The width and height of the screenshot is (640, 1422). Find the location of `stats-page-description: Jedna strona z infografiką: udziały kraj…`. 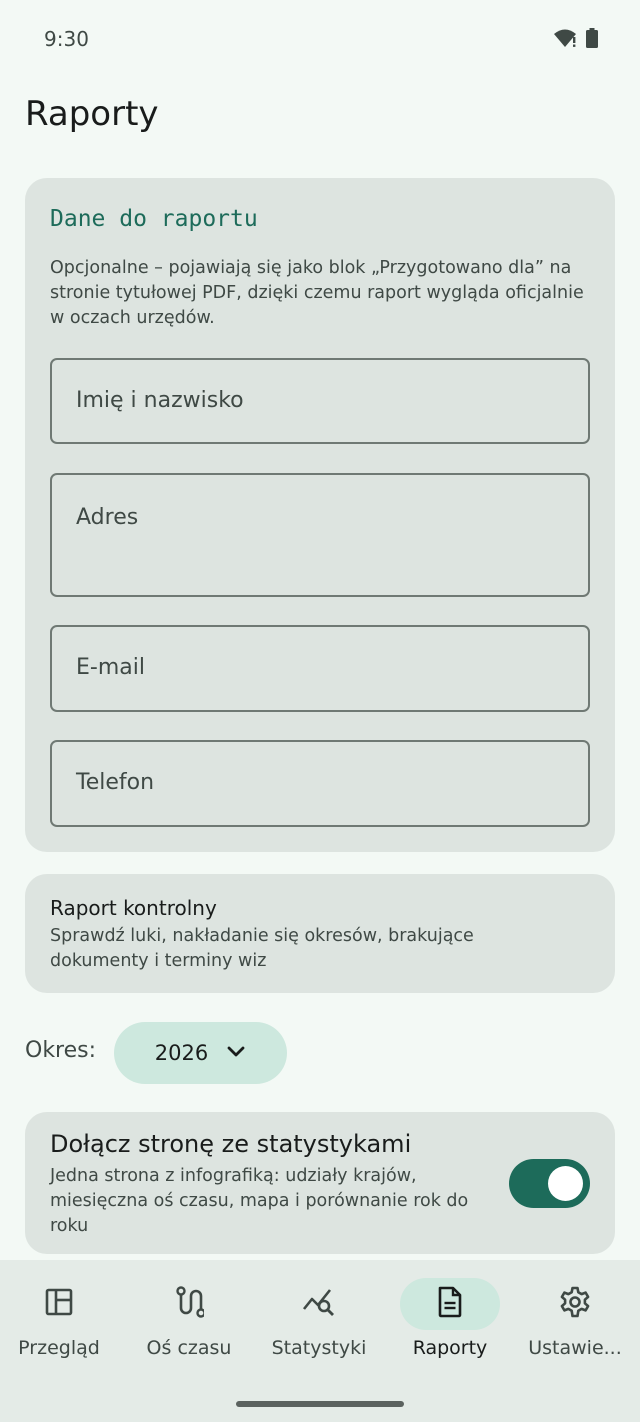

stats-page-description: Jedna strona z infografiką: udziały kraj… is located at coordinates (259, 1201).